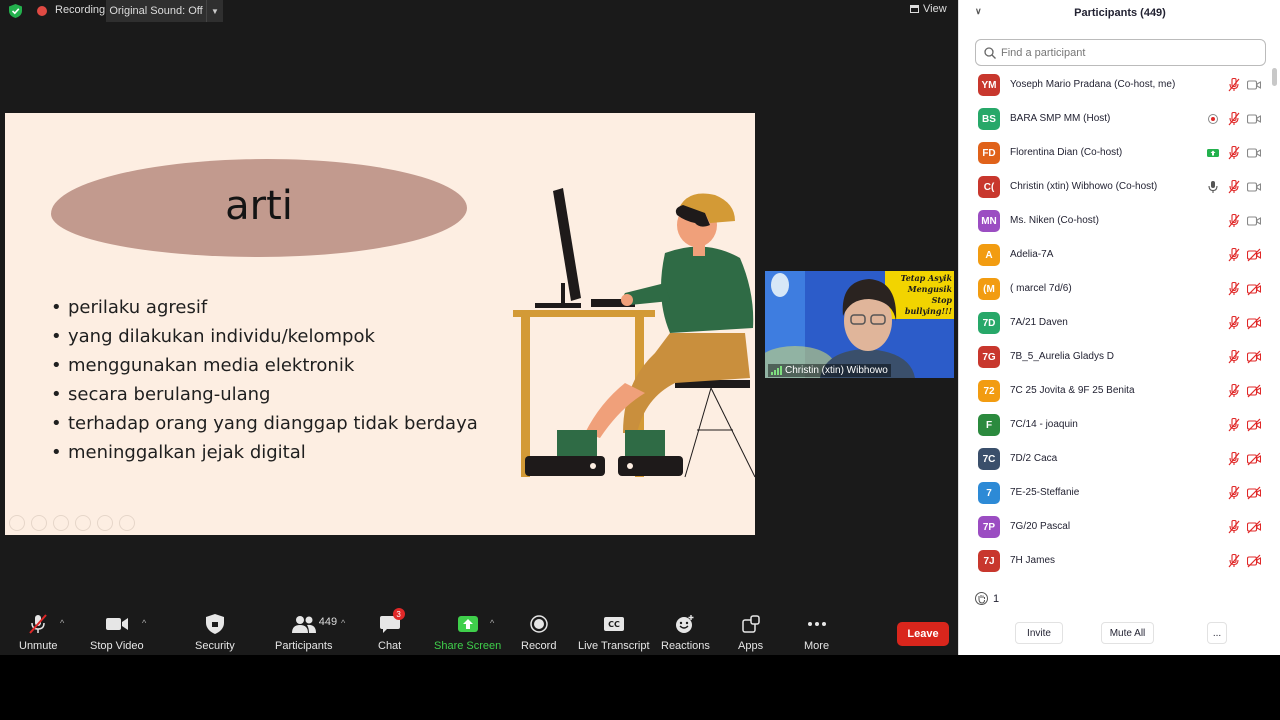  Describe the element at coordinates (392, 621) in the screenshot. I see `chat-bubble-icon: 3` at that location.